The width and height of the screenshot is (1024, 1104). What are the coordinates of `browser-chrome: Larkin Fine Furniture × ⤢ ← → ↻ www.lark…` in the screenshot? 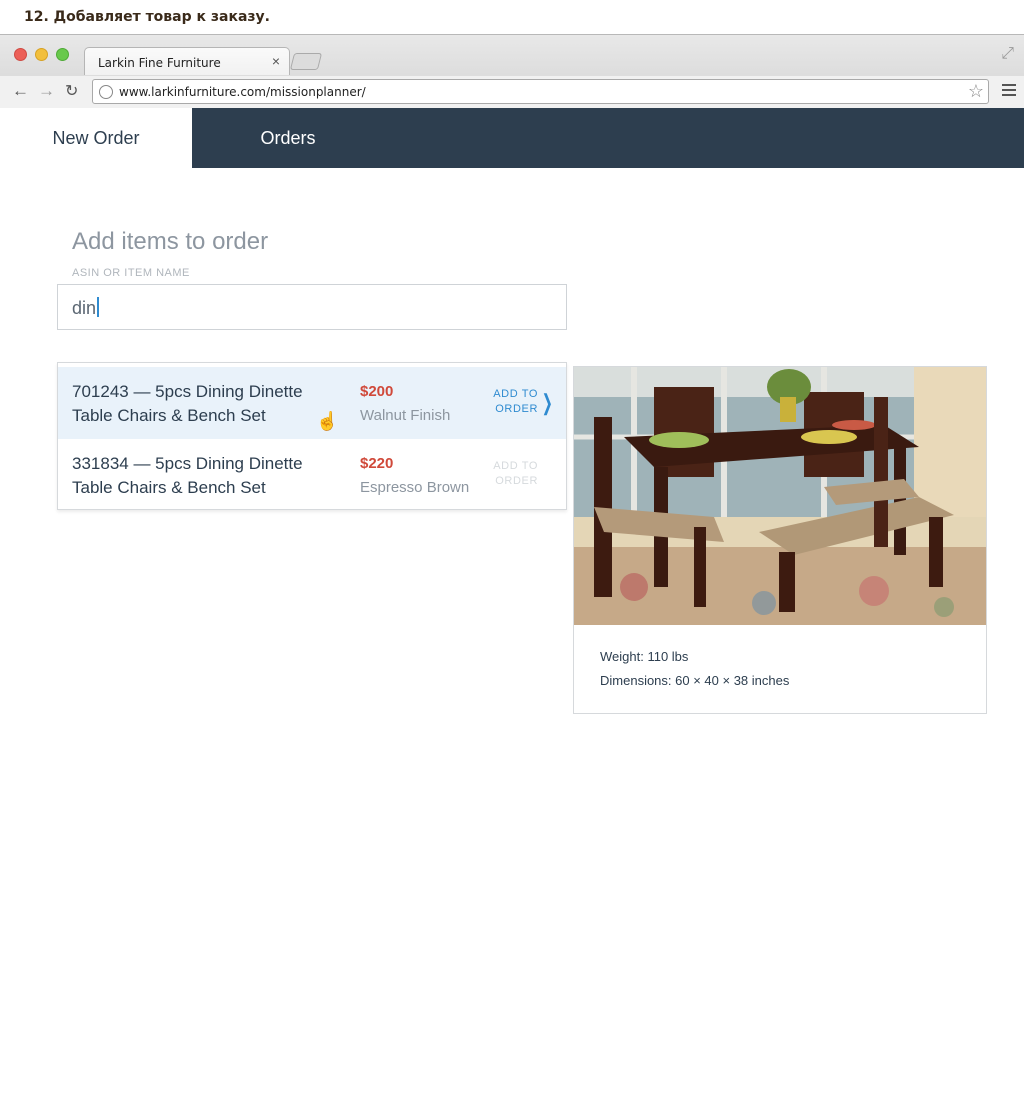 It's located at (512, 71).